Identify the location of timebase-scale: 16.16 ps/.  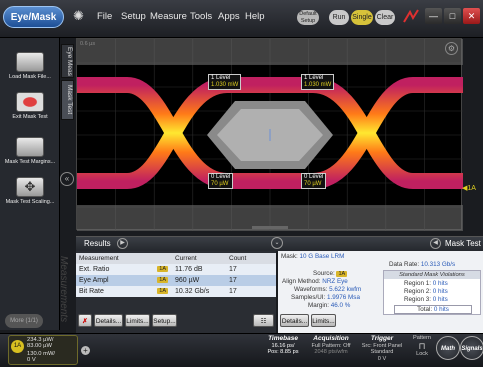
(283, 346).